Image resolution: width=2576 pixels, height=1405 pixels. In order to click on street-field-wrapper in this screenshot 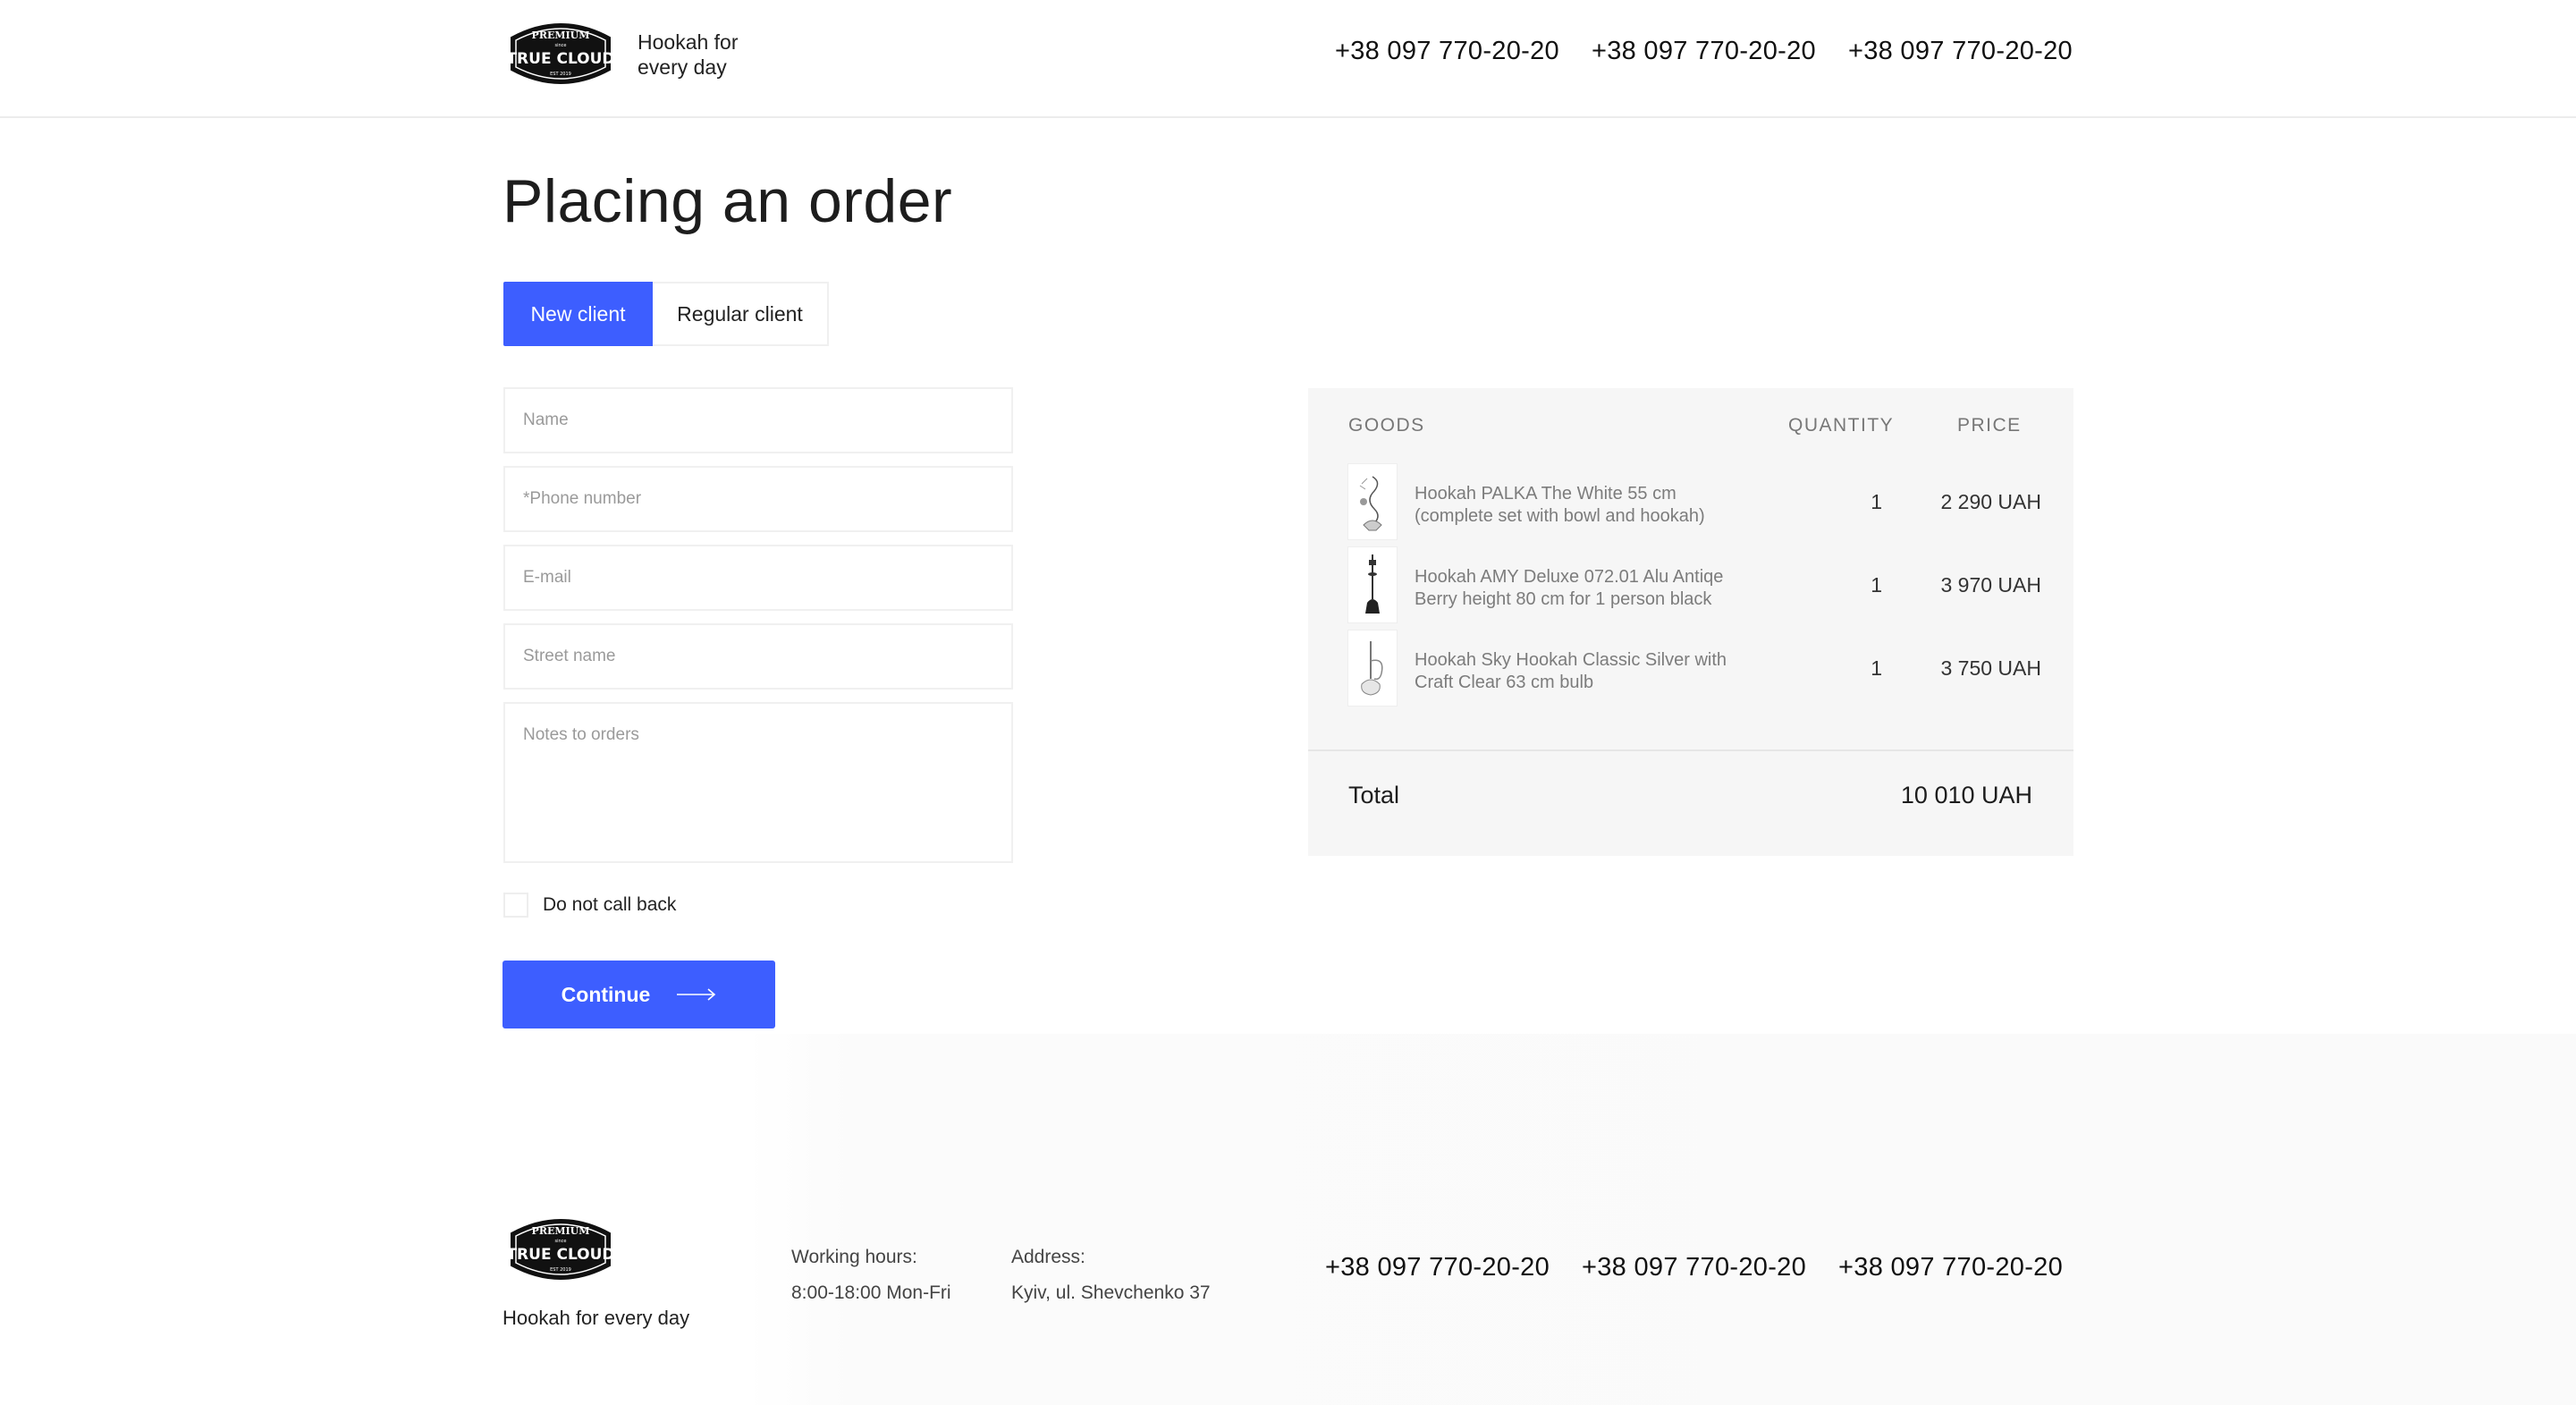, I will do `click(758, 657)`.